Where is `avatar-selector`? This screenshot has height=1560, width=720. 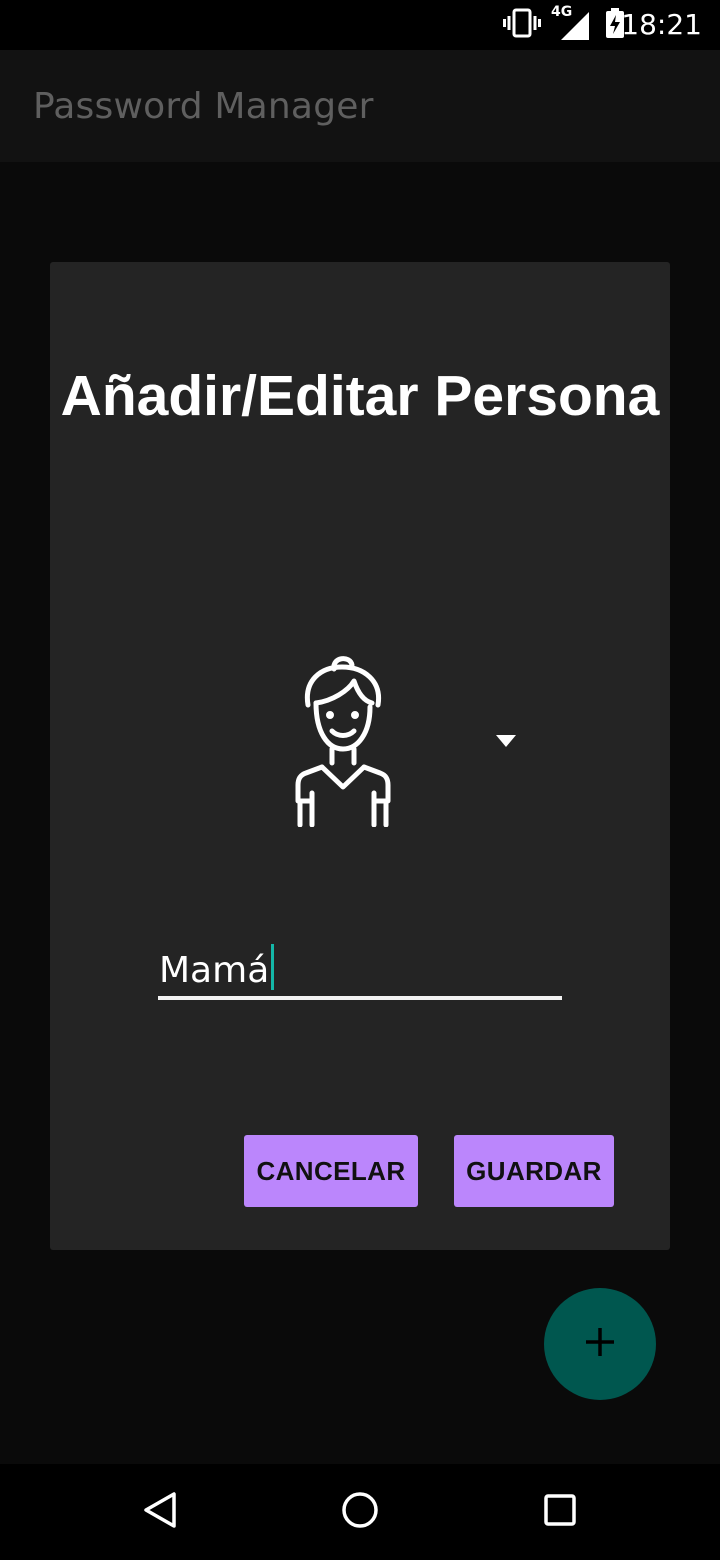
avatar-selector is located at coordinates (410, 742).